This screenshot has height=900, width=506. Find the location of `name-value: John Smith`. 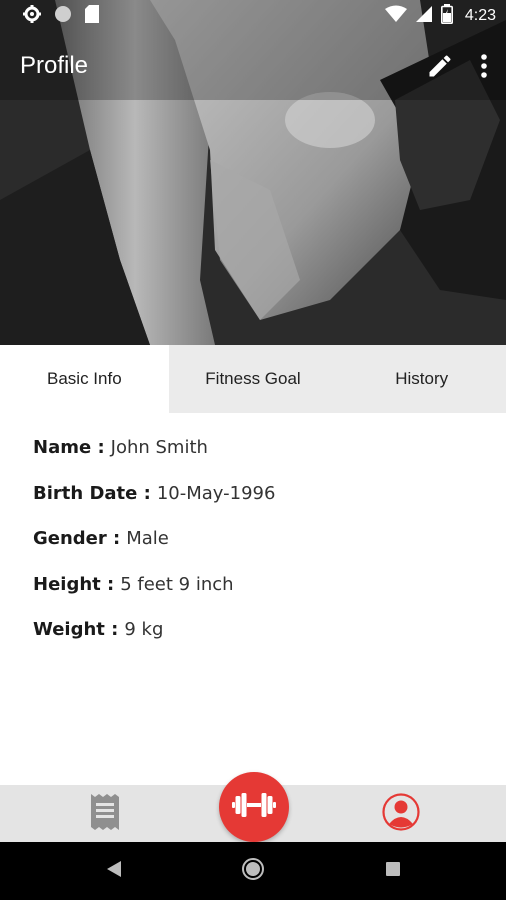

name-value: John Smith is located at coordinates (159, 448).